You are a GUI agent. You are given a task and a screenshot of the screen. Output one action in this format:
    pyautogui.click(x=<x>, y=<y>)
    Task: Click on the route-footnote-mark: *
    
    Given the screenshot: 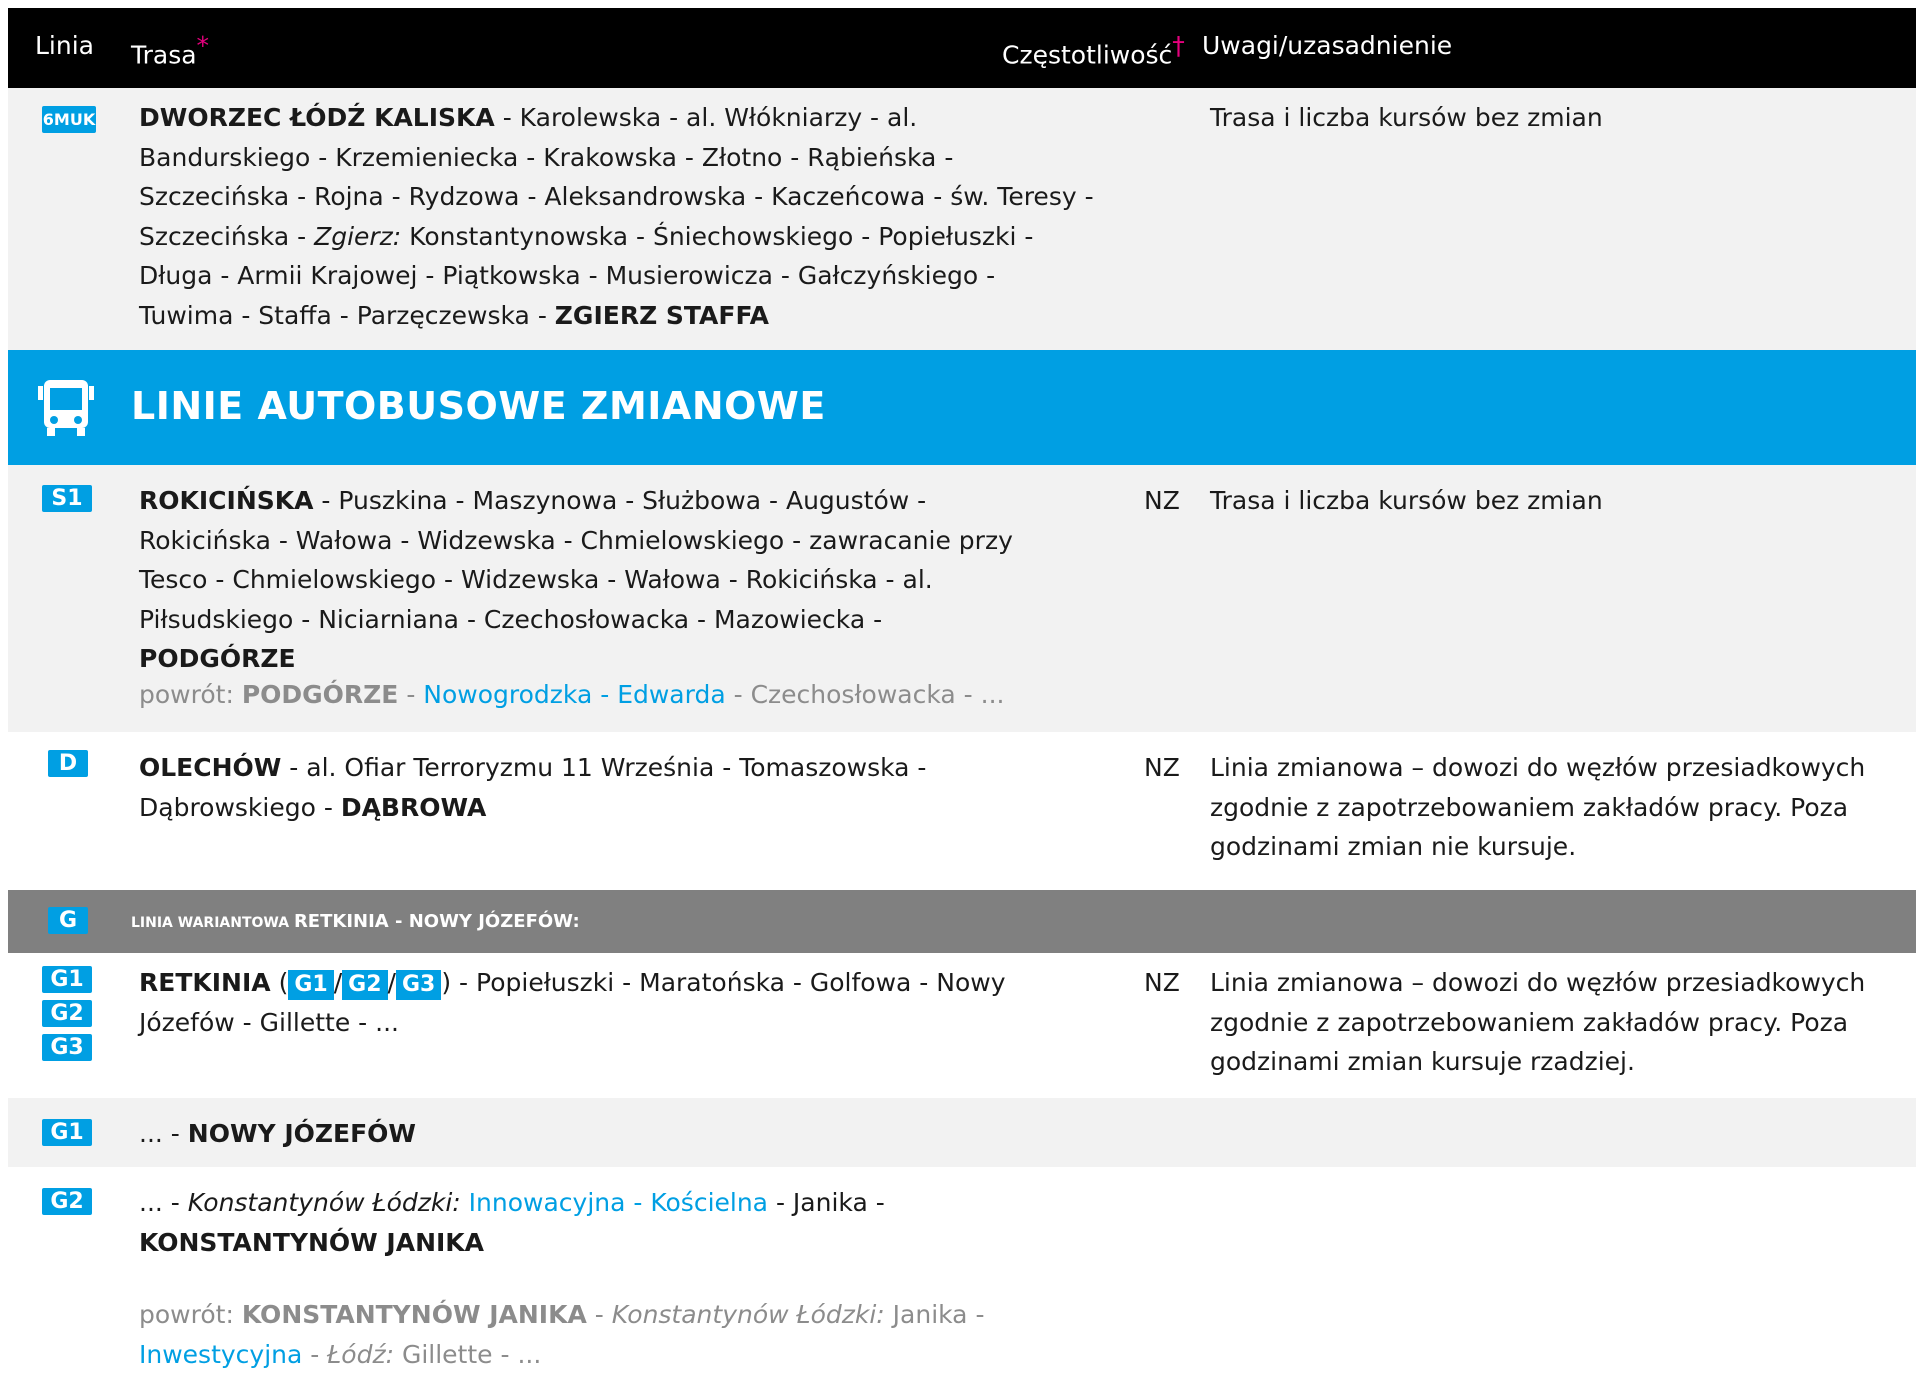 What is the action you would take?
    pyautogui.click(x=203, y=45)
    